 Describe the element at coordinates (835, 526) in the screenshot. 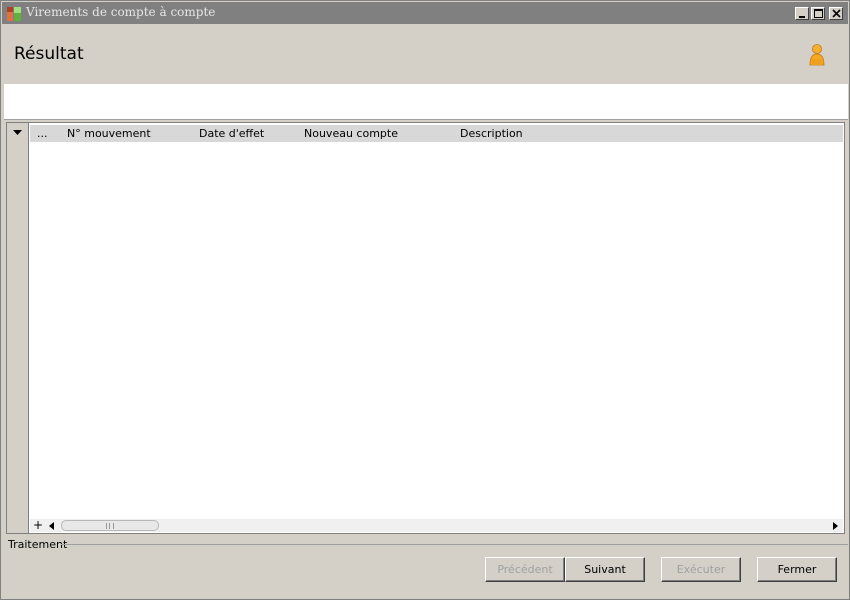

I see `scroll-right-icon` at that location.